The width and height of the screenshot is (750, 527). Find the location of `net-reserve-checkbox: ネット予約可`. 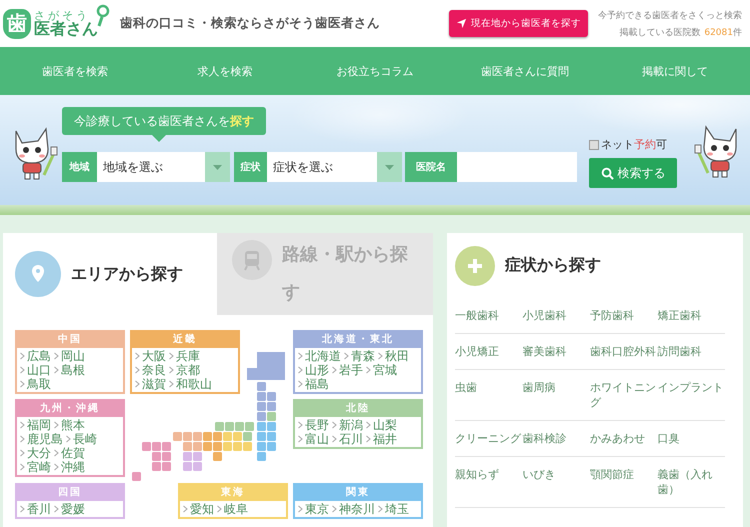

net-reserve-checkbox: ネット予約可 is located at coordinates (633, 144).